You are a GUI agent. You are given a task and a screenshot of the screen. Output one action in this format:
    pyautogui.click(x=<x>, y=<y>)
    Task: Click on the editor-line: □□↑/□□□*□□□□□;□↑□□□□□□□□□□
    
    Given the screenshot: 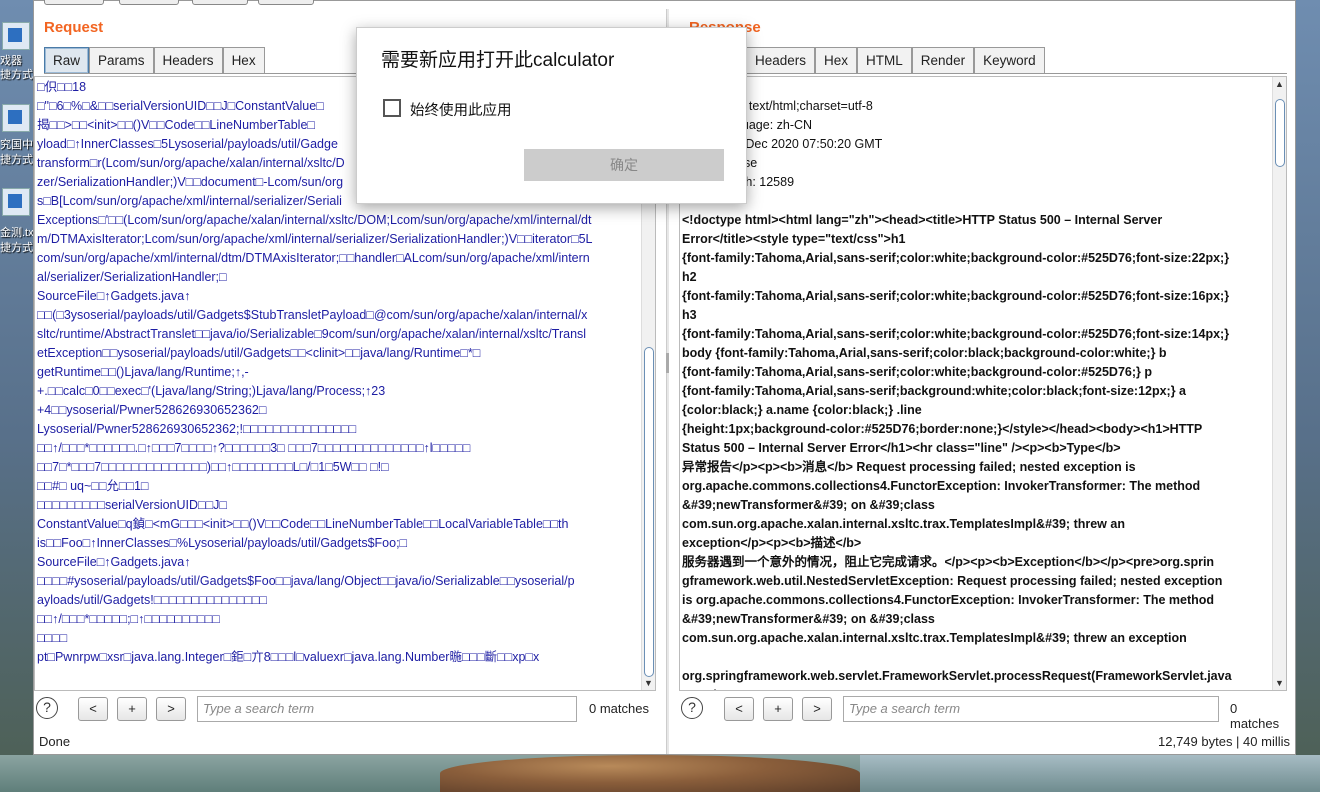 What is the action you would take?
    pyautogui.click(x=128, y=619)
    